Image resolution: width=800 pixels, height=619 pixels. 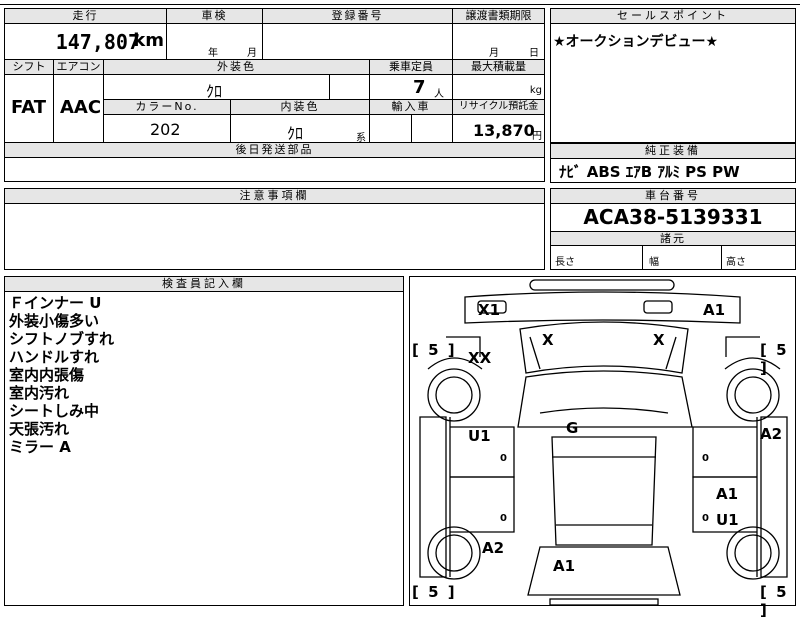 I want to click on mark-a2-right: A2, so click(x=771, y=434).